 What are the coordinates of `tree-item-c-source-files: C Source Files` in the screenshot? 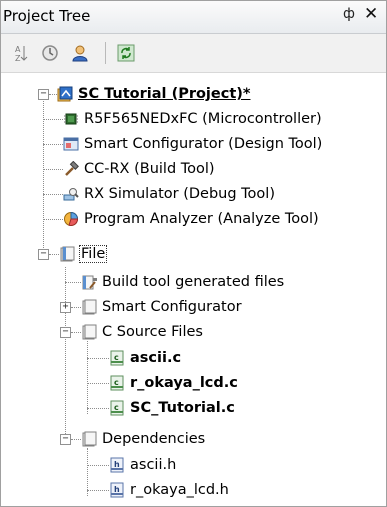 It's located at (142, 332).